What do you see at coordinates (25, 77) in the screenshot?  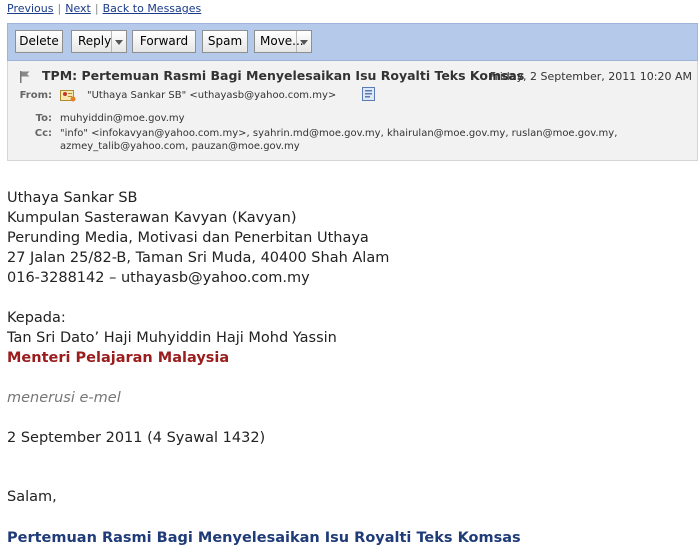 I see `flag-icon` at bounding box center [25, 77].